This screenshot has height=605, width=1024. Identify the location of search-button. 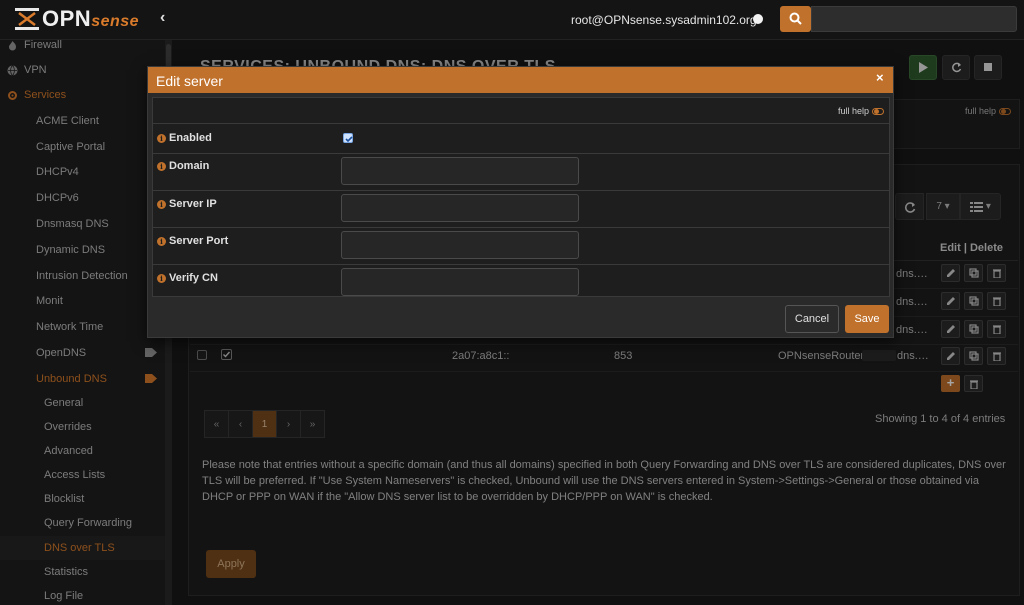
(795, 19).